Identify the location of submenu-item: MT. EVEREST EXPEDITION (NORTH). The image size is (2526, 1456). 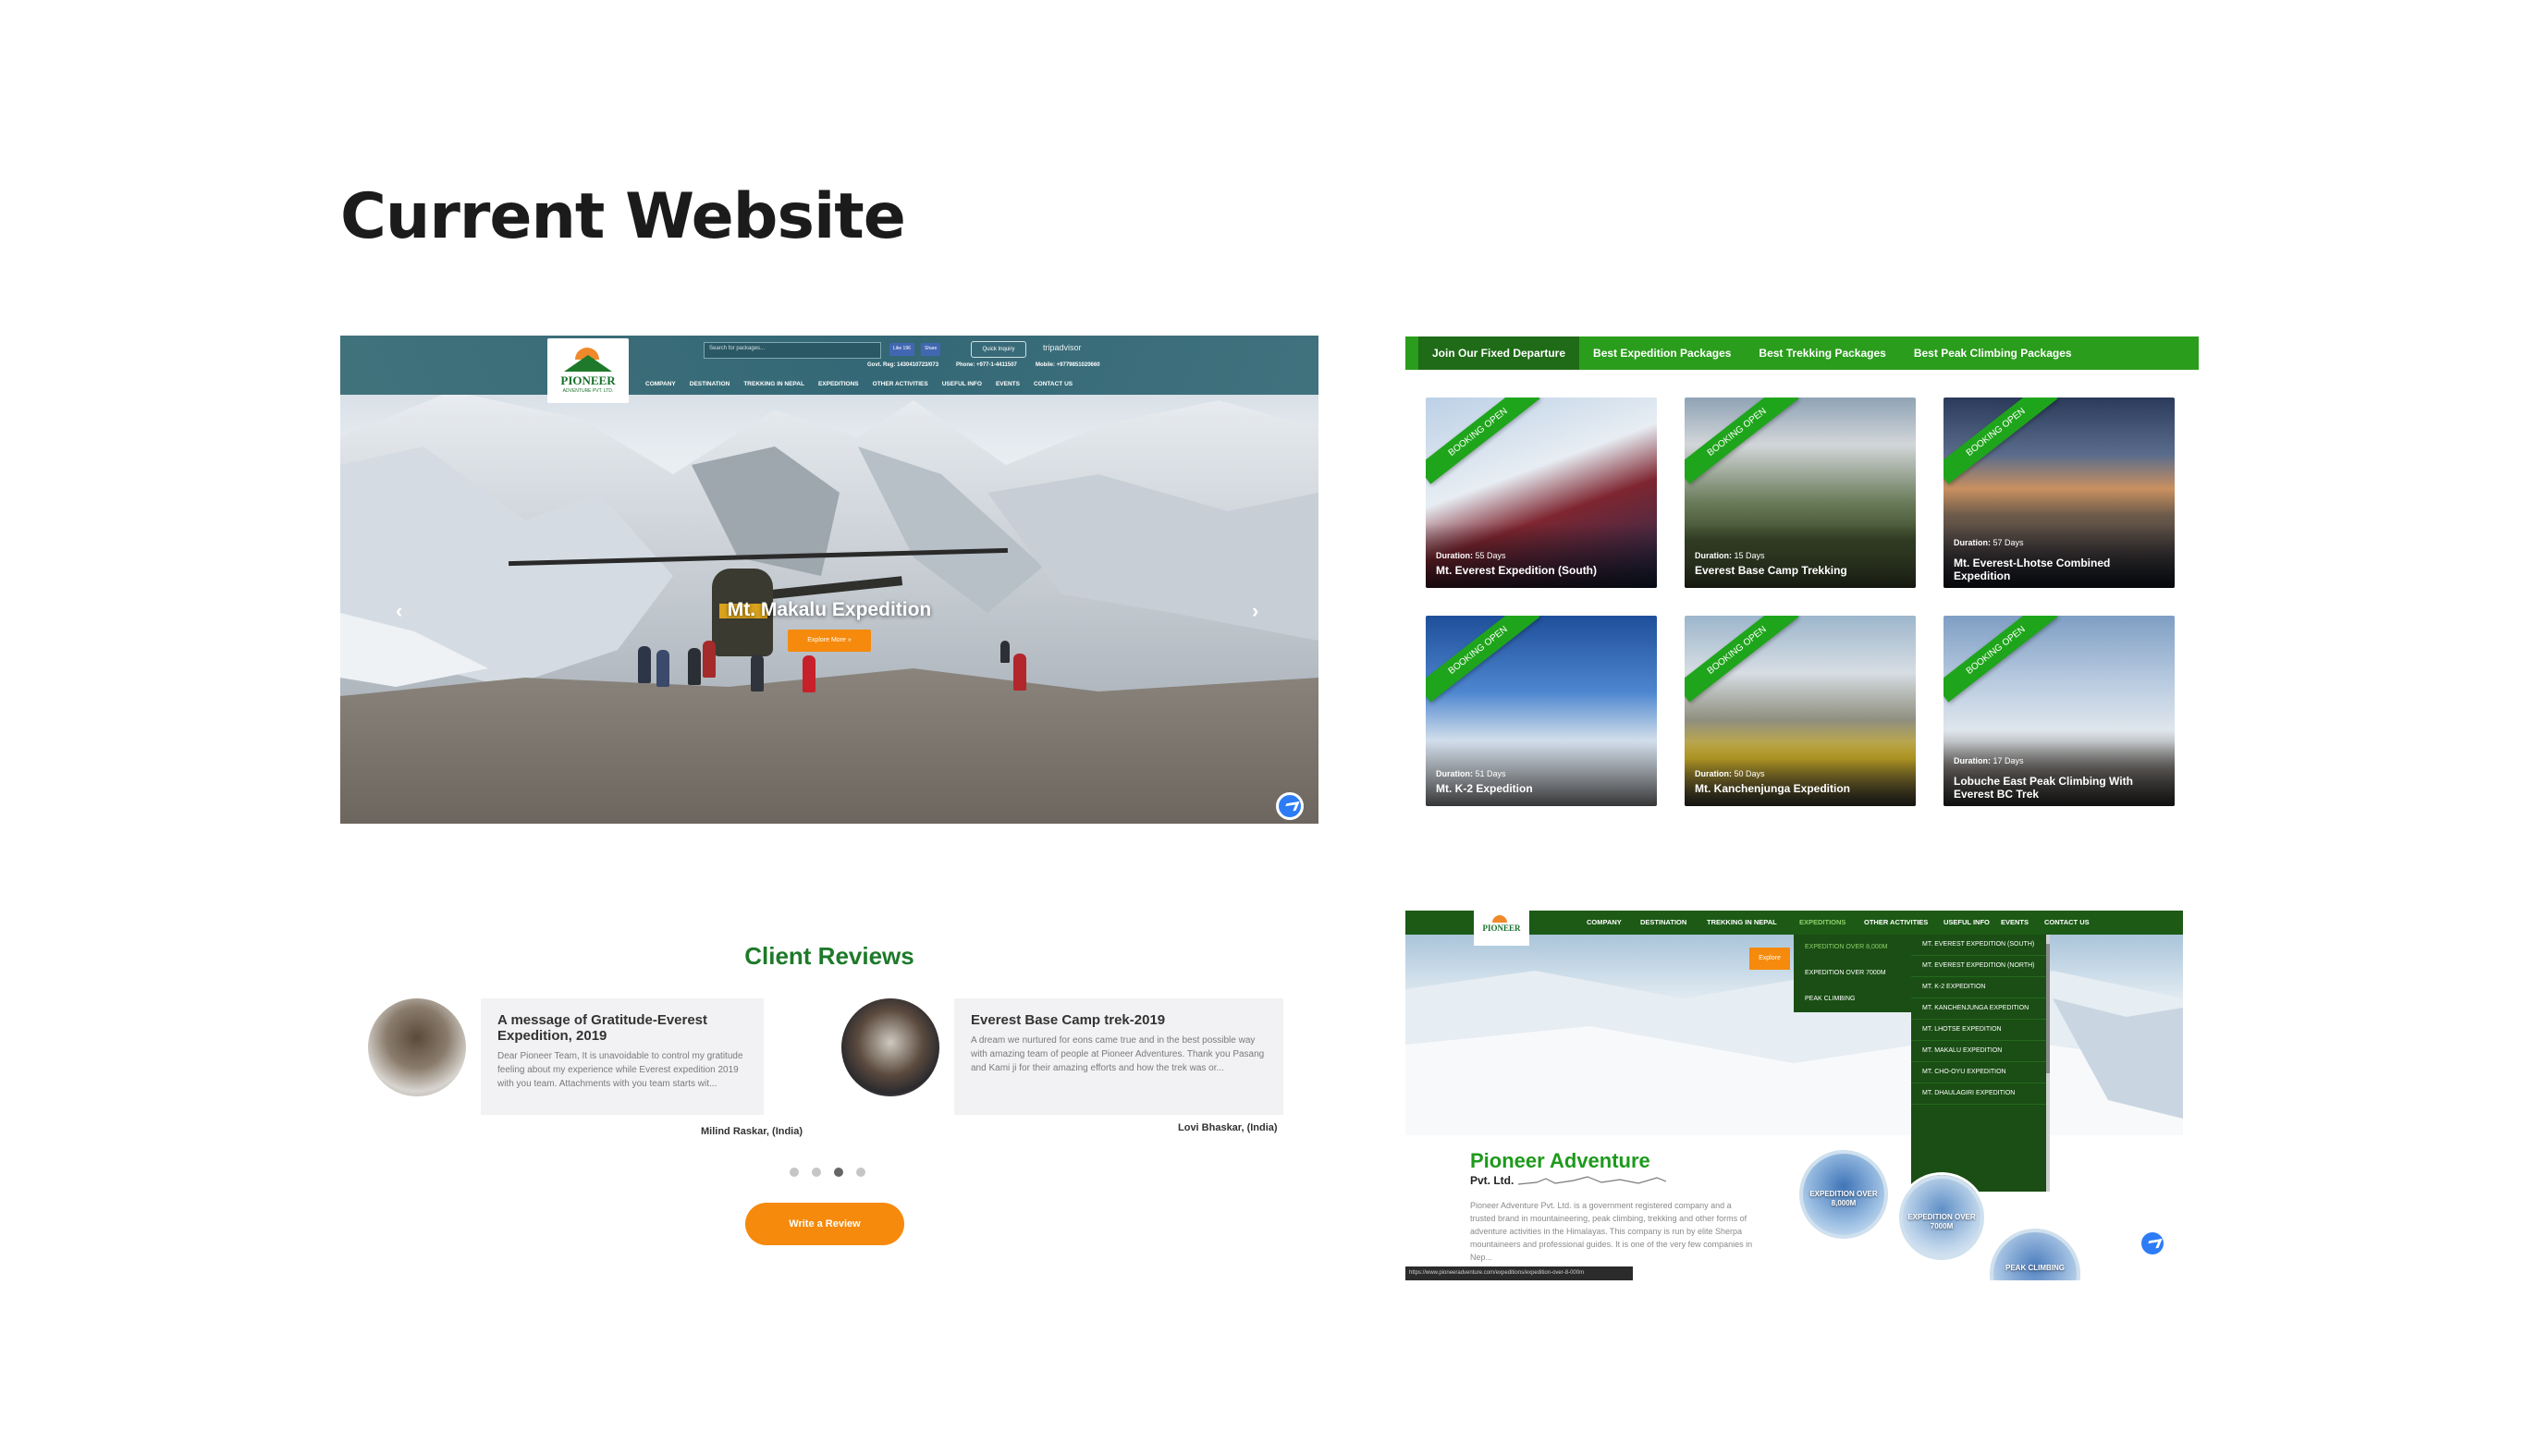
(1980, 966).